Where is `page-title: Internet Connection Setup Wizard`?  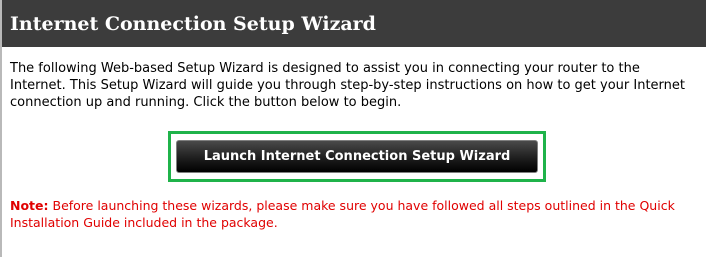 page-title: Internet Connection Setup Wizard is located at coordinates (193, 24).